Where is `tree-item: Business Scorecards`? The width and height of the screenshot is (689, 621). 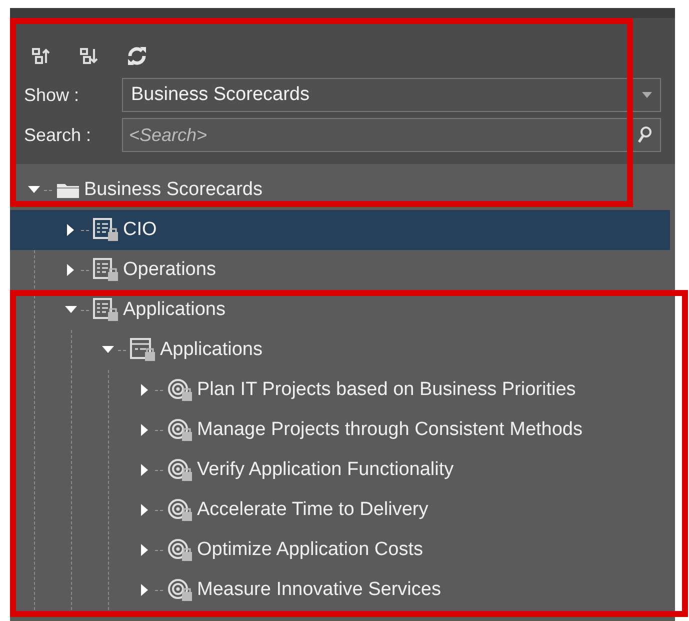 tree-item: Business Scorecards is located at coordinates (340, 190).